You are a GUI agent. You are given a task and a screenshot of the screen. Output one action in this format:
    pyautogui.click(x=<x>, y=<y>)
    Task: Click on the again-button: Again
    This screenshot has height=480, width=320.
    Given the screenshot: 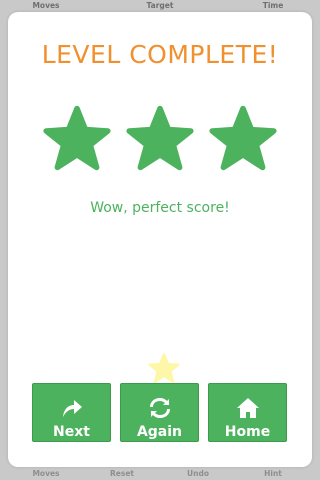 What is the action you would take?
    pyautogui.click(x=159, y=412)
    